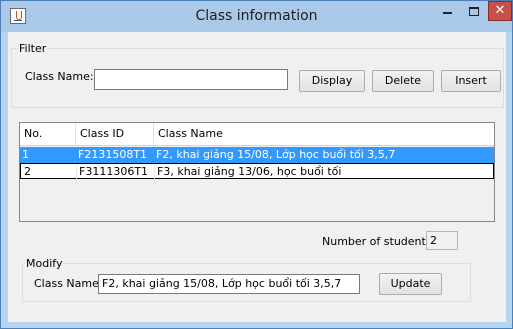  I want to click on filter-class-name-input, so click(191, 79).